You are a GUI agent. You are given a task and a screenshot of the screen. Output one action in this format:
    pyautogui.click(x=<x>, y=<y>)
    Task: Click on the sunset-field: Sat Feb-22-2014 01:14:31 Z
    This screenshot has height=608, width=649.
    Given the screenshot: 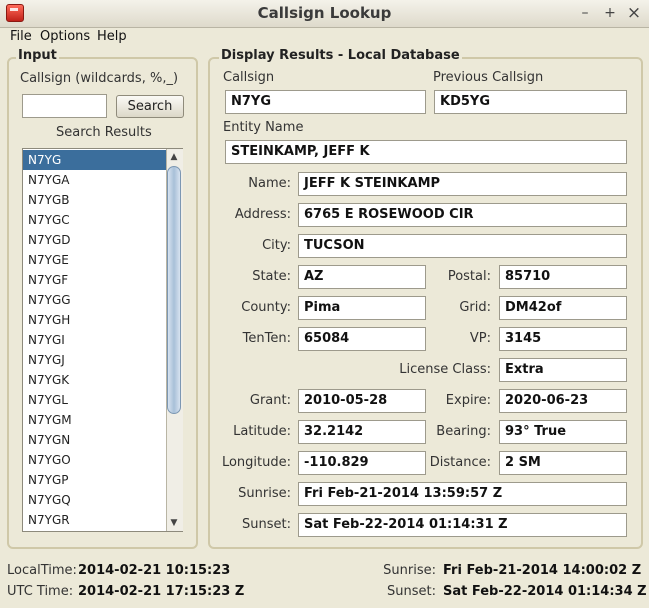 What is the action you would take?
    pyautogui.click(x=462, y=525)
    